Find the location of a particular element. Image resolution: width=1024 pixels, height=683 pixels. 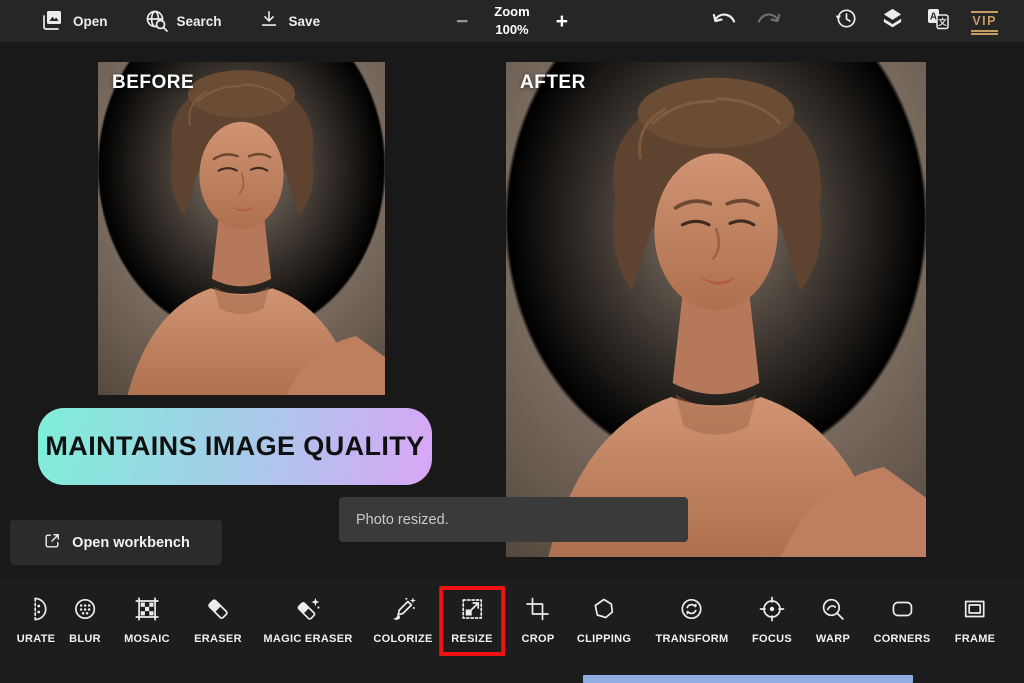

tool-magic-eraser: MAGIC ERASER is located at coordinates (307, 620).